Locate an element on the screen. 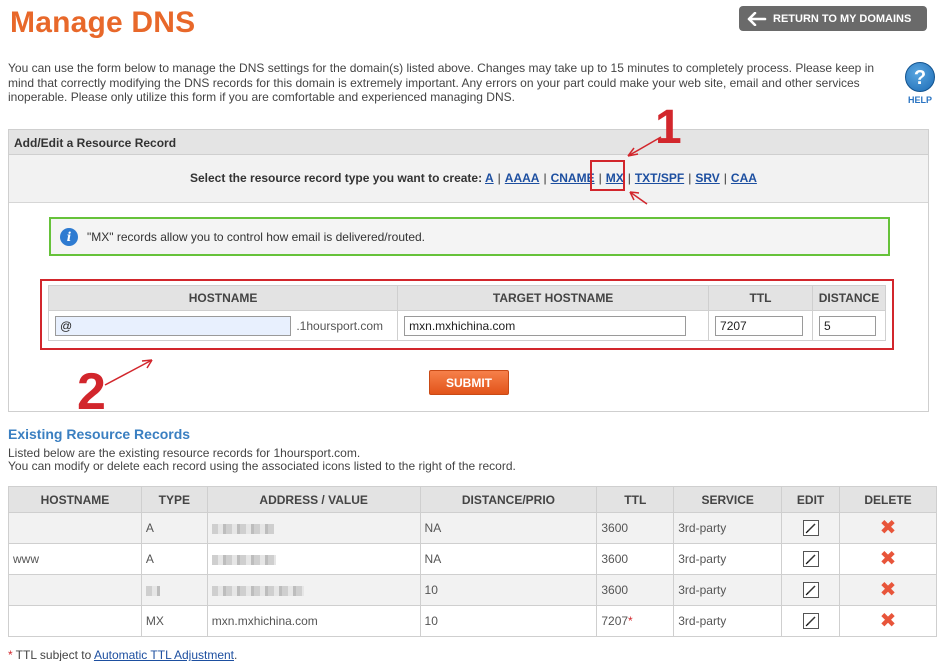  hostname-cell: .1hoursport.com is located at coordinates (223, 325).